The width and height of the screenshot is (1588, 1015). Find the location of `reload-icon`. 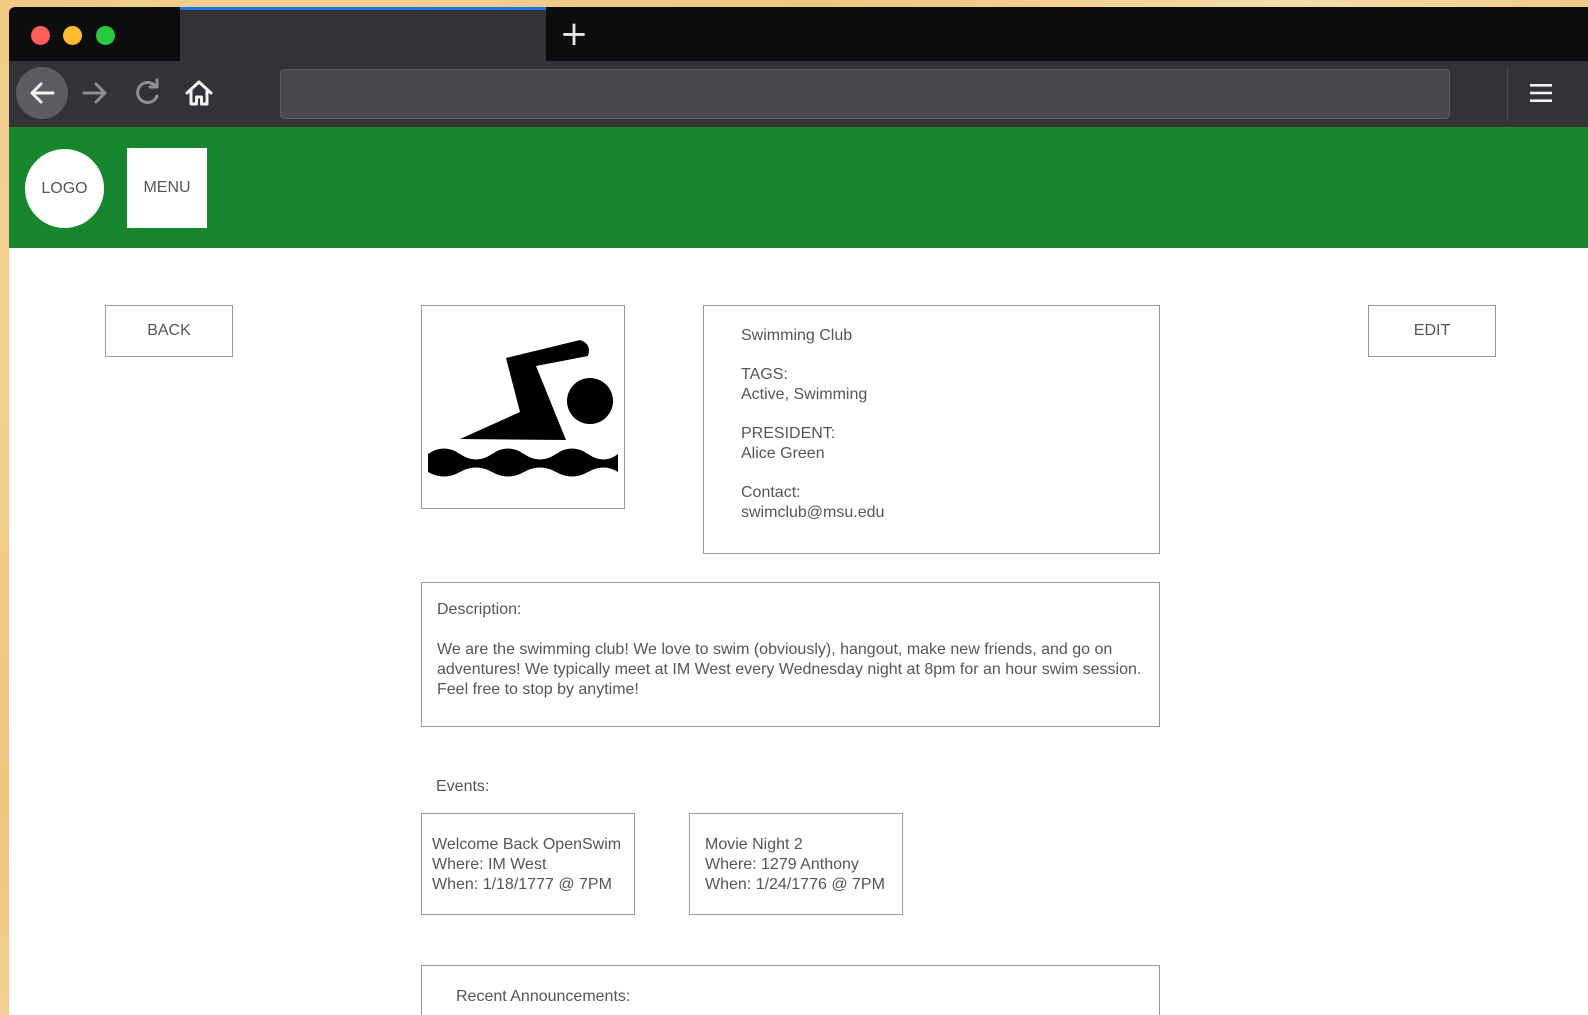

reload-icon is located at coordinates (147, 91).